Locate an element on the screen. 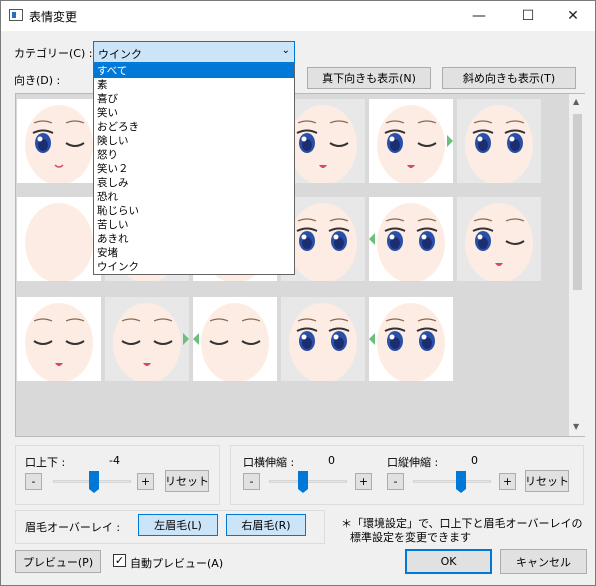 This screenshot has height=586, width=596. window-title: 表情変更 is located at coordinates (53, 17).